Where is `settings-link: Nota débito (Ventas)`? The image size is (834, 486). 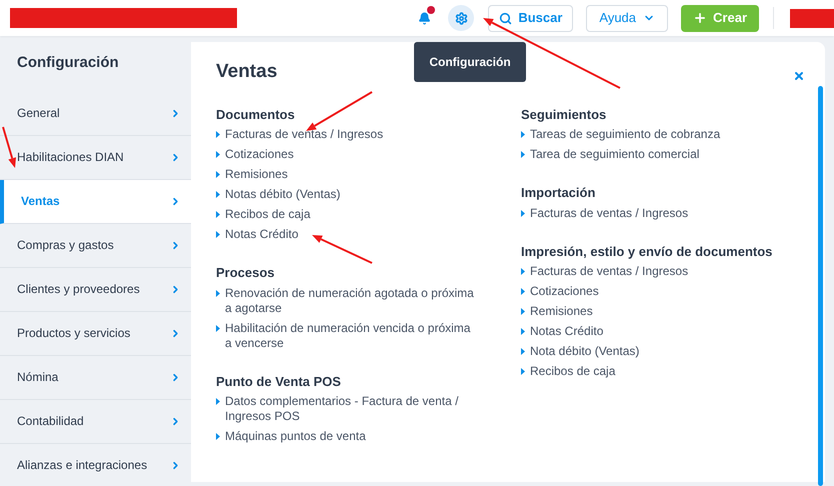
settings-link: Nota débito (Ventas) is located at coordinates (585, 351).